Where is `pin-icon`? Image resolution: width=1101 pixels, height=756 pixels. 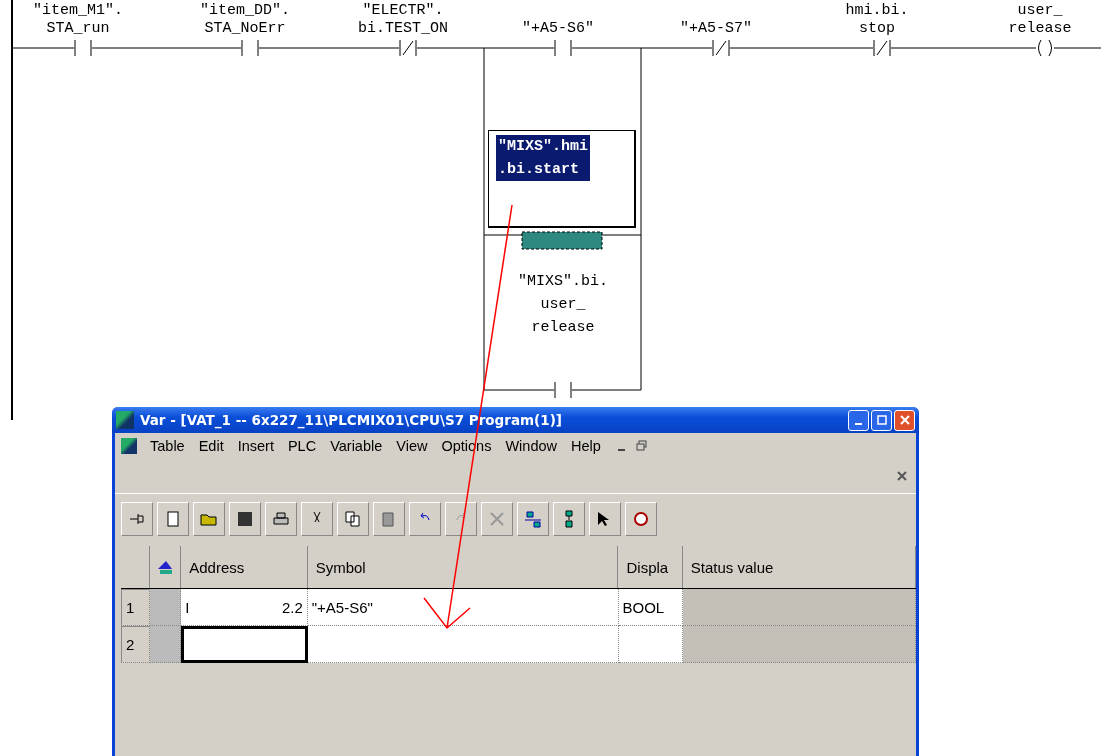 pin-icon is located at coordinates (137, 519).